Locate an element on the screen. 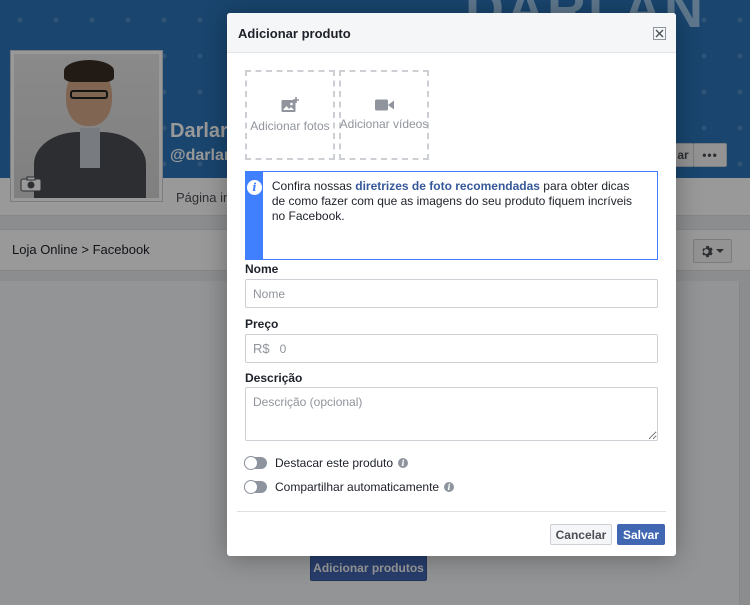 The width and height of the screenshot is (750, 605). feature-product-label: Destacar este produto is located at coordinates (334, 463).